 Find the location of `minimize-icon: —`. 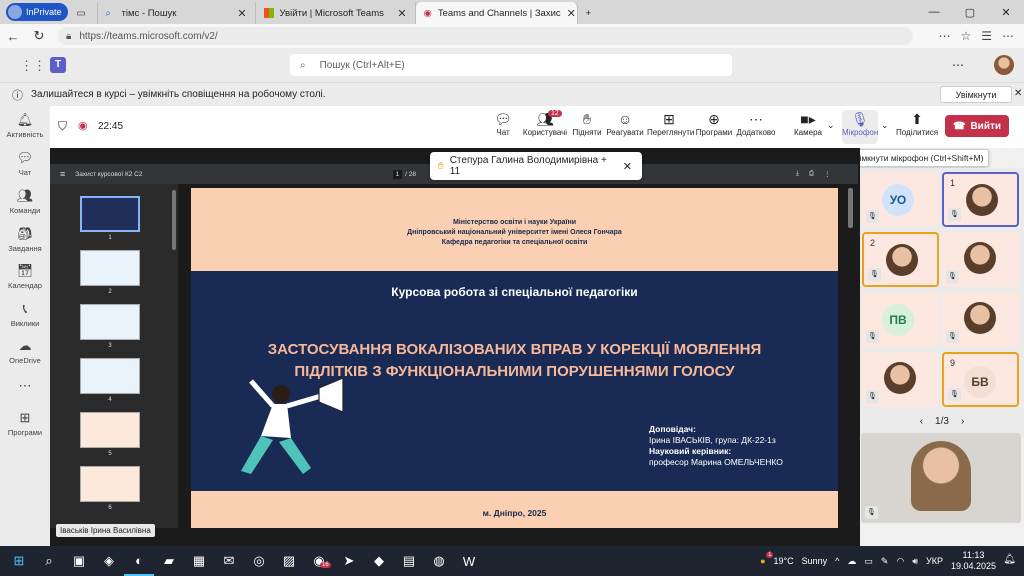

minimize-icon: — is located at coordinates (934, 12).